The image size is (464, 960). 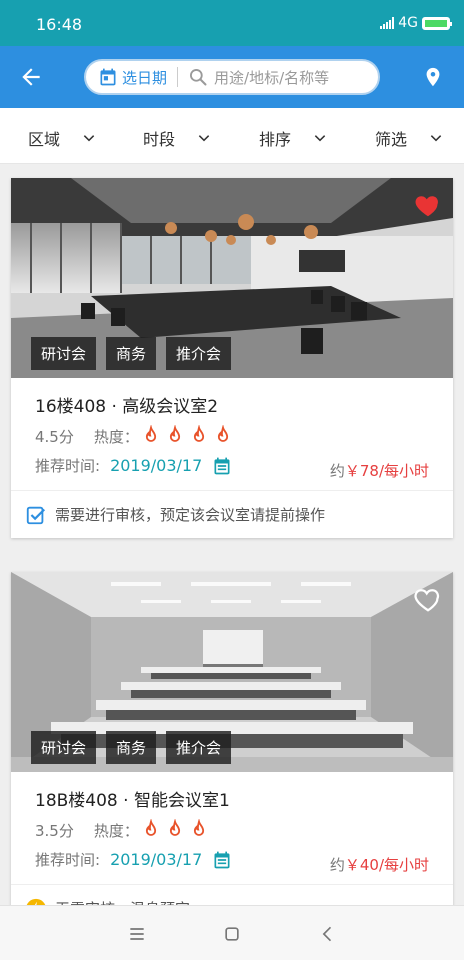 What do you see at coordinates (127, 407) in the screenshot?
I see `room-title: 16楼408 · 高级会议室2` at bounding box center [127, 407].